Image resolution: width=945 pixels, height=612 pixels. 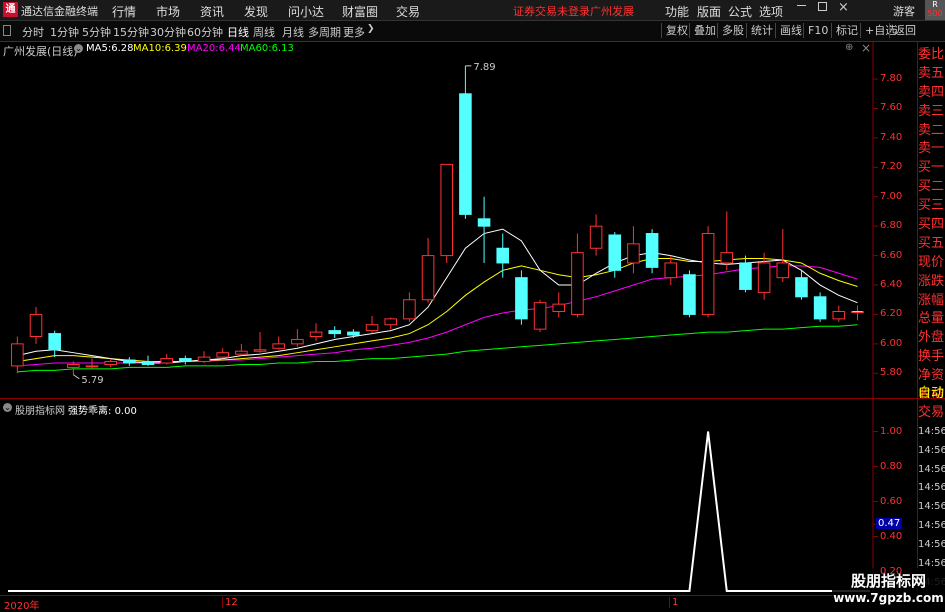 I want to click on period-more: 更多, so click(x=354, y=32).